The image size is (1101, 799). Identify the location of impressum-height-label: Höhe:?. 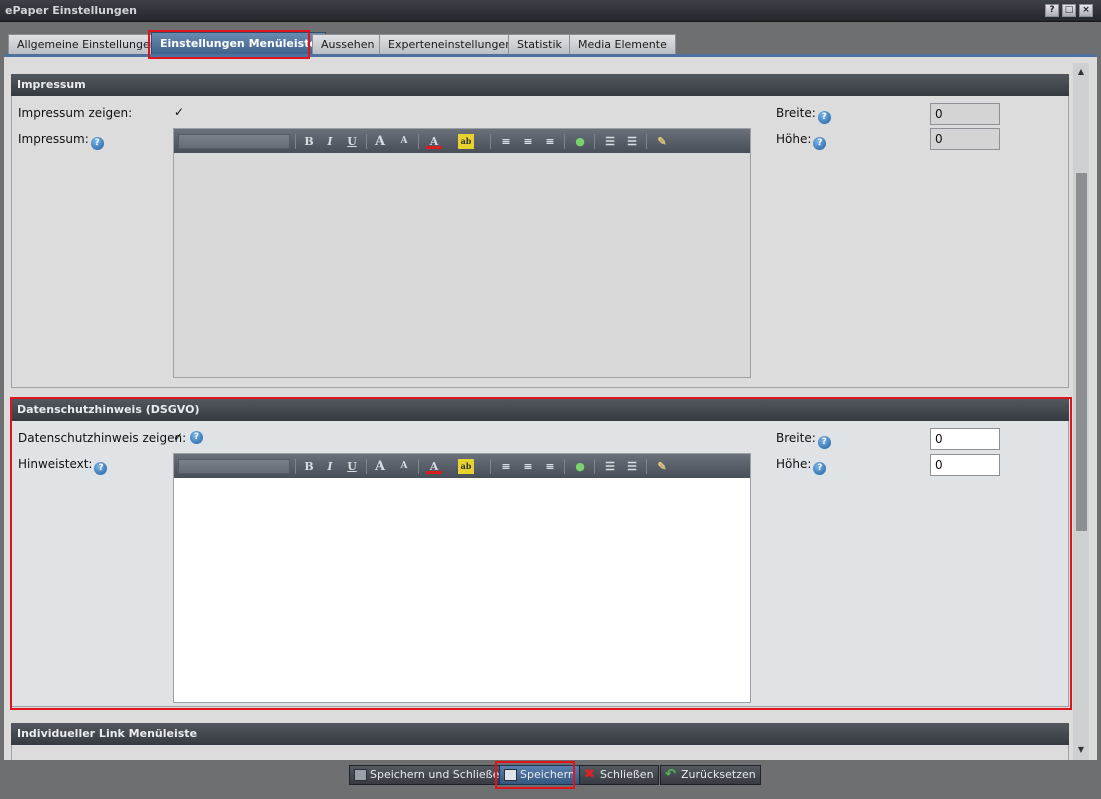
(801, 141).